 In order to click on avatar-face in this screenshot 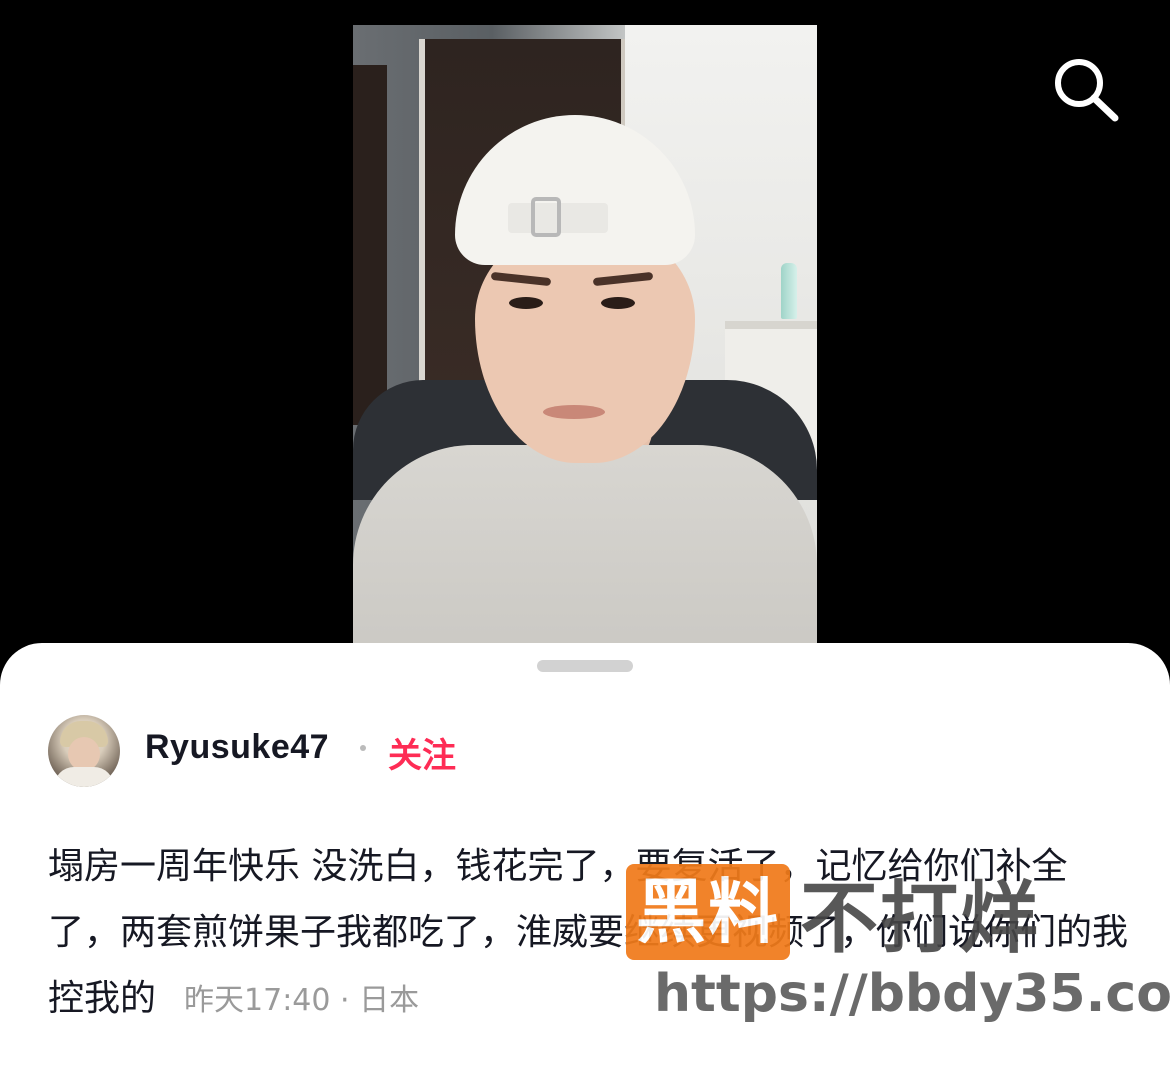, I will do `click(84, 754)`.